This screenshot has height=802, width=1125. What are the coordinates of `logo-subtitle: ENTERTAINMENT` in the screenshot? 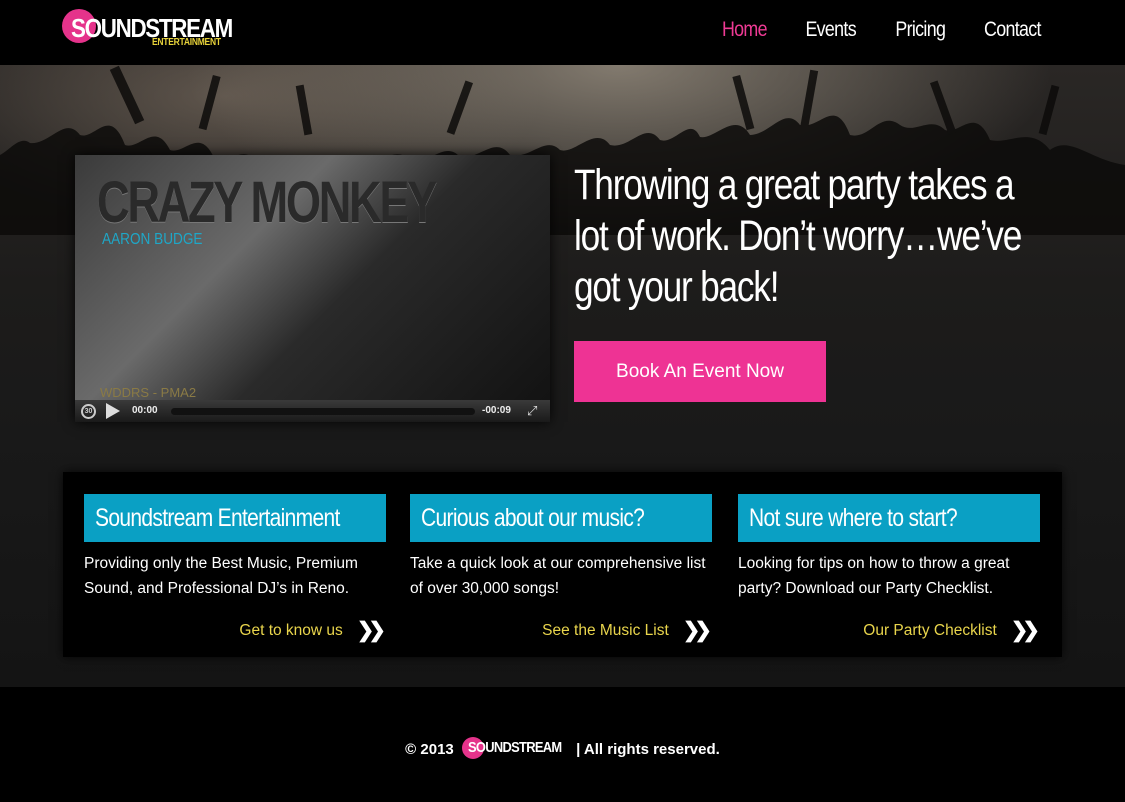 It's located at (186, 42).